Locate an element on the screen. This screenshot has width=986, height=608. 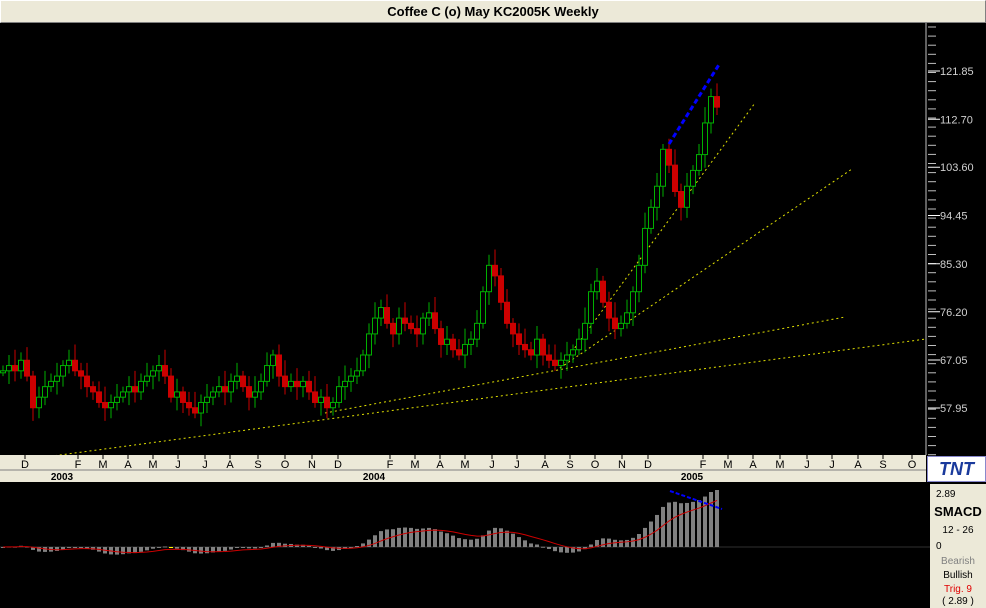
month-label: A is located at coordinates (858, 465).